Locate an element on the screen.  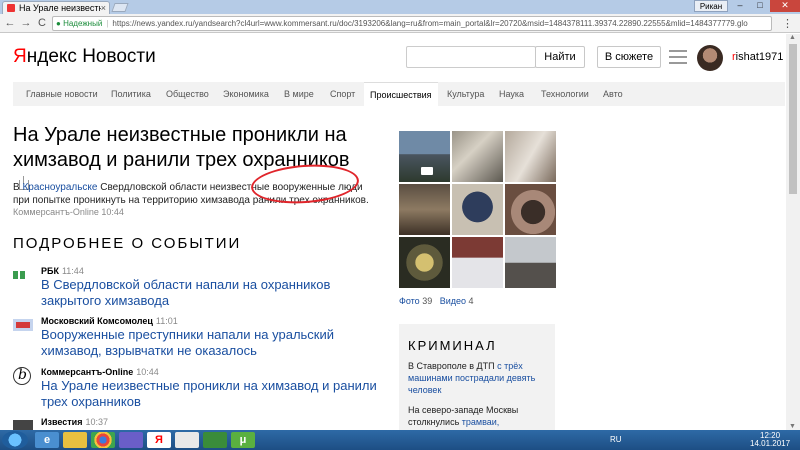
video-link: Видео is located at coordinates (453, 301).